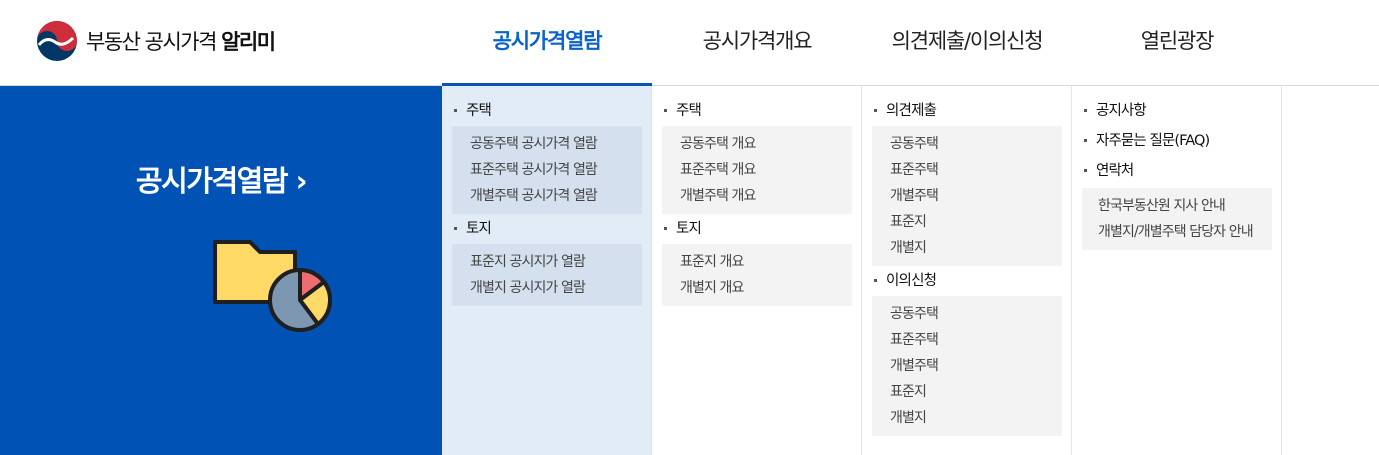 The width and height of the screenshot is (1379, 455). I want to click on sub-list: 공동주택 개요 표준주택 개요 개별주택 개요, so click(757, 170).